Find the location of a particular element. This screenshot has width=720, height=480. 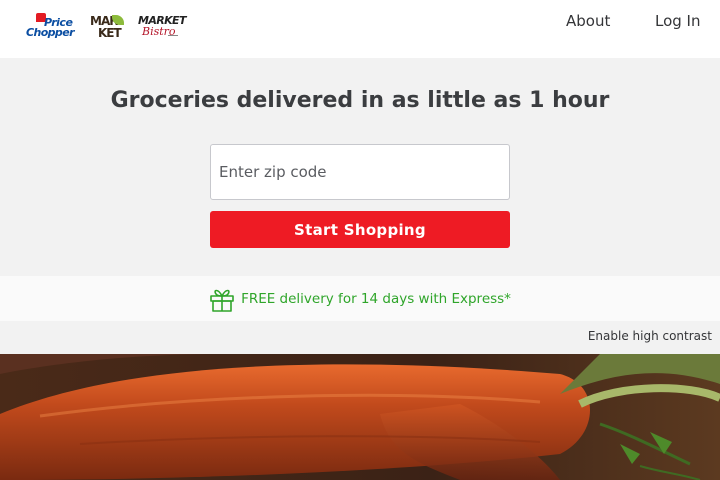

retailer-logos: Price Chopper MAR KET MARKET Bistro is located at coordinates (106, 26).